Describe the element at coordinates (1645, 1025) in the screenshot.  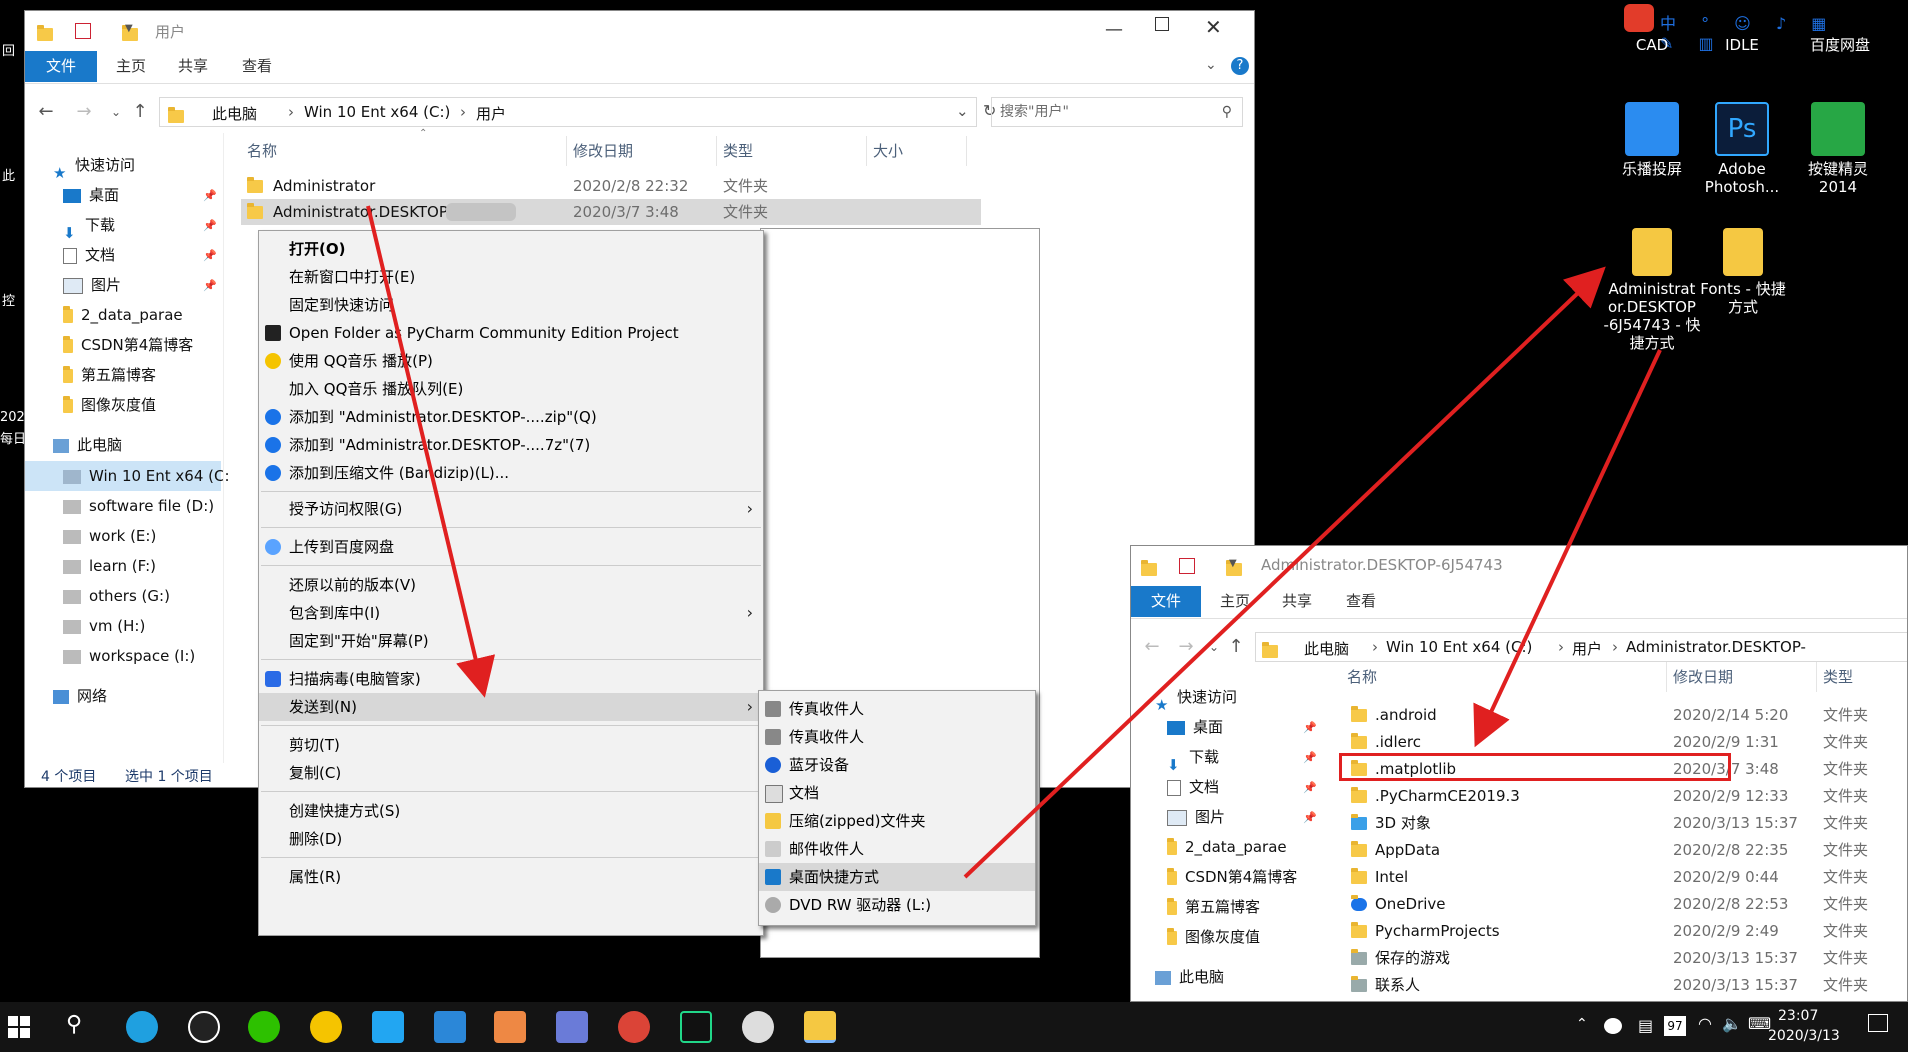
I see `tray-app-icon: ▤` at that location.